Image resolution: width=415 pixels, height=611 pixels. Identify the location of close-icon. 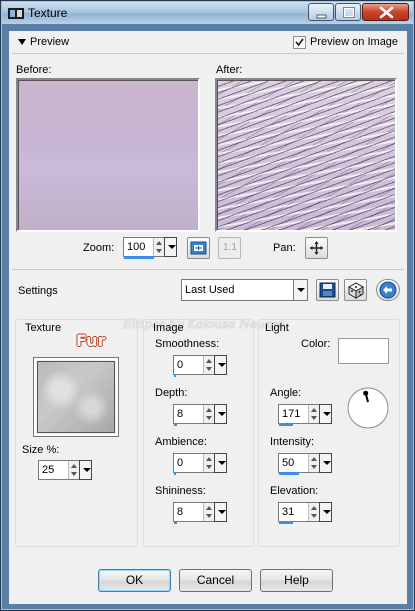
(386, 12).